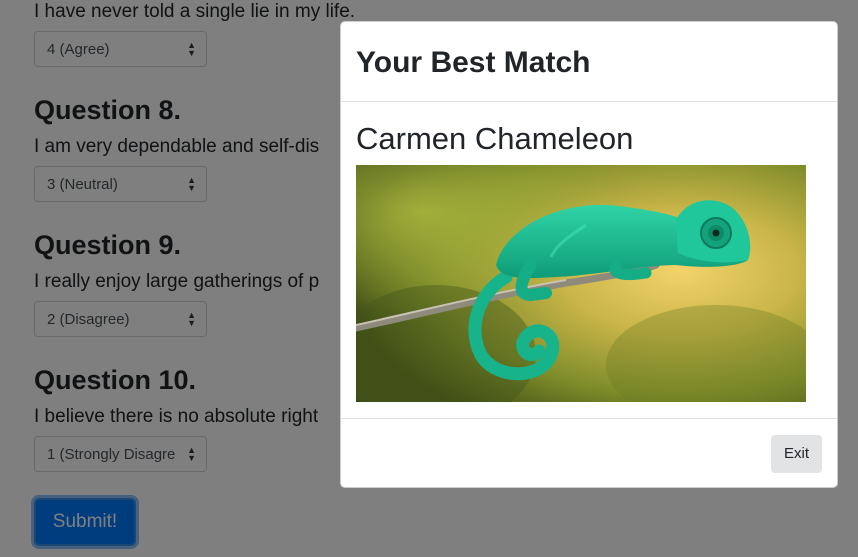  What do you see at coordinates (589, 452) in the screenshot?
I see `modal-footer: Exit` at bounding box center [589, 452].